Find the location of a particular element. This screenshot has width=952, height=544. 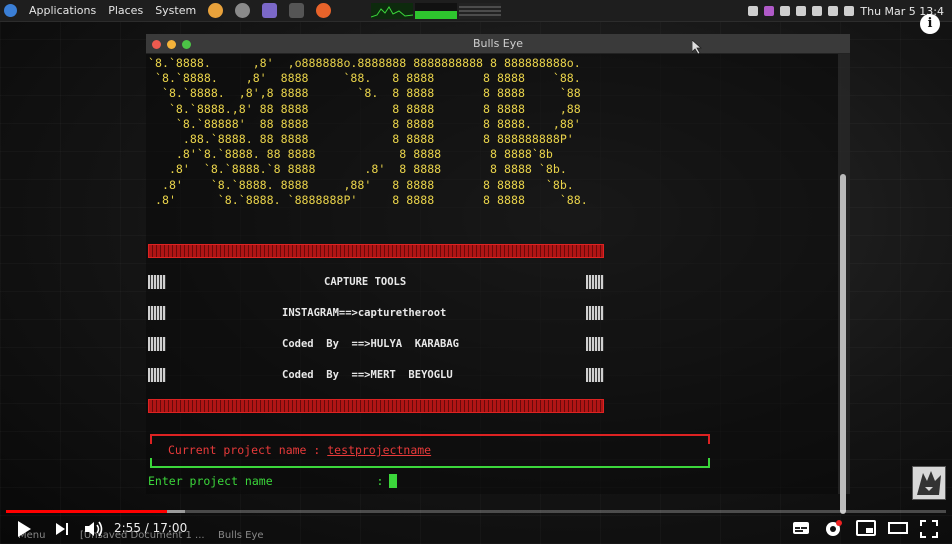

info-icon: i is located at coordinates (930, 24).